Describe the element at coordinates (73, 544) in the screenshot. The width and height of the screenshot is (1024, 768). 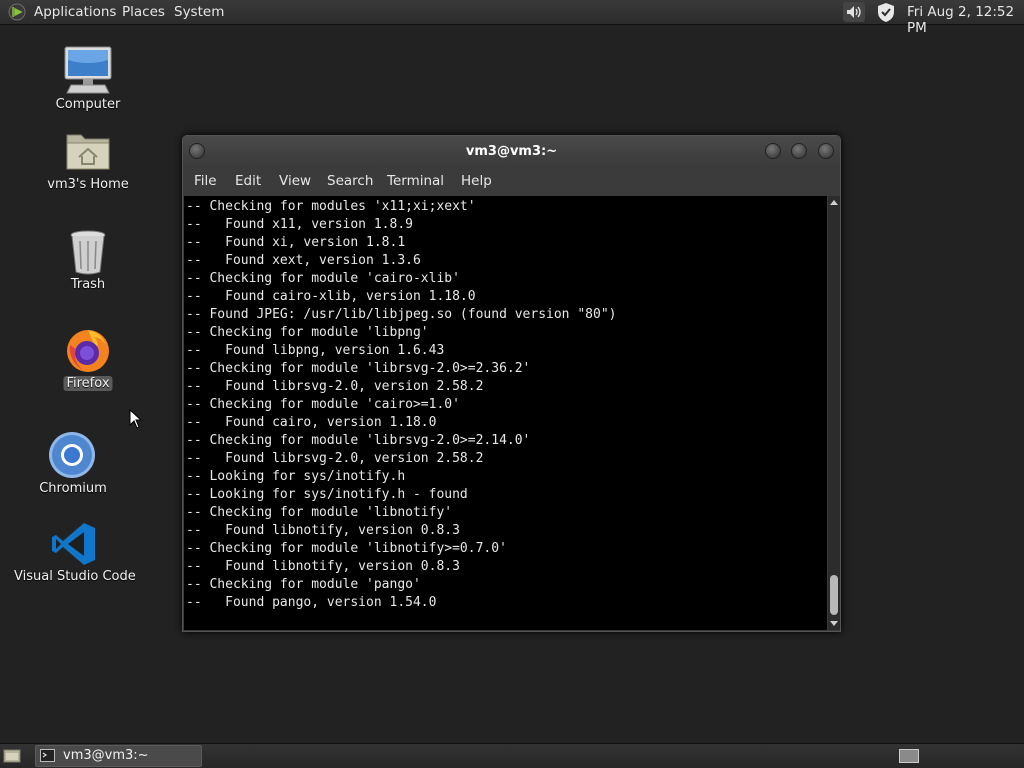
I see `vscode-icon` at that location.